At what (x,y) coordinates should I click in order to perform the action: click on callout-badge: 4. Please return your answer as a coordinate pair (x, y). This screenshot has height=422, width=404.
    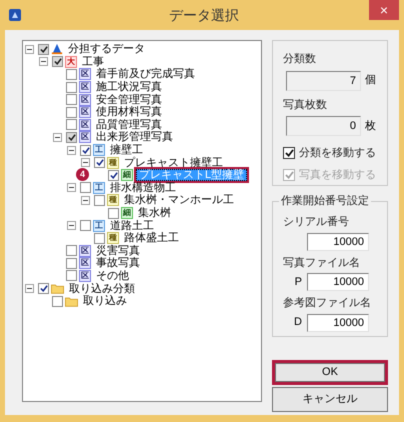
    Looking at the image, I should click on (82, 175).